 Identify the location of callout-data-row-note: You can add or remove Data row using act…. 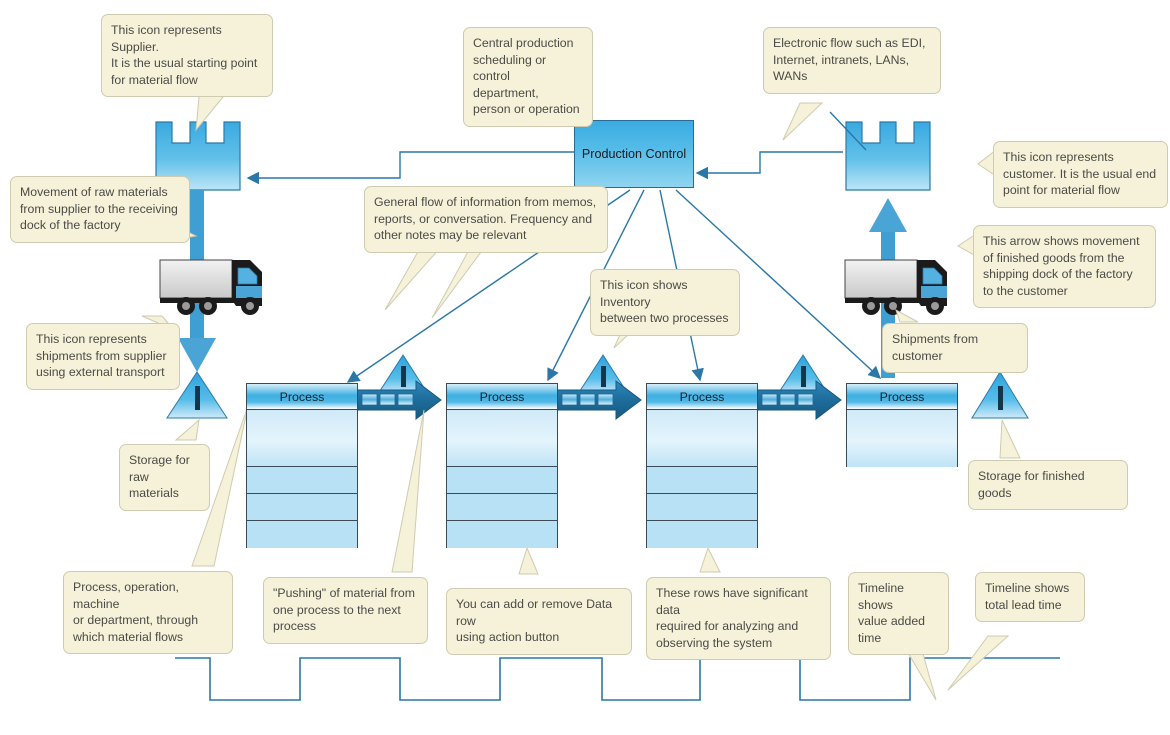
(539, 621).